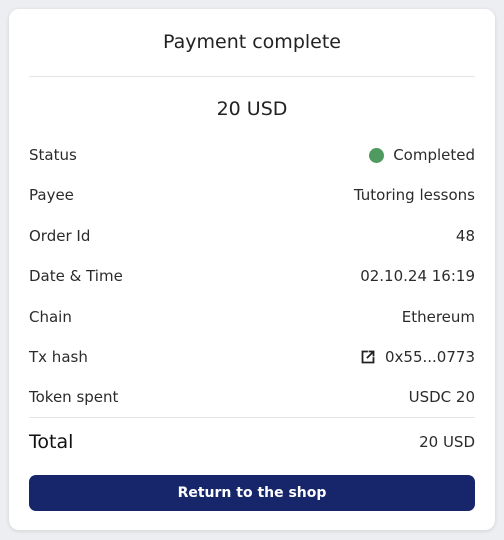 The height and width of the screenshot is (540, 504). Describe the element at coordinates (252, 442) in the screenshot. I see `total-row: Total 20 USD` at that location.